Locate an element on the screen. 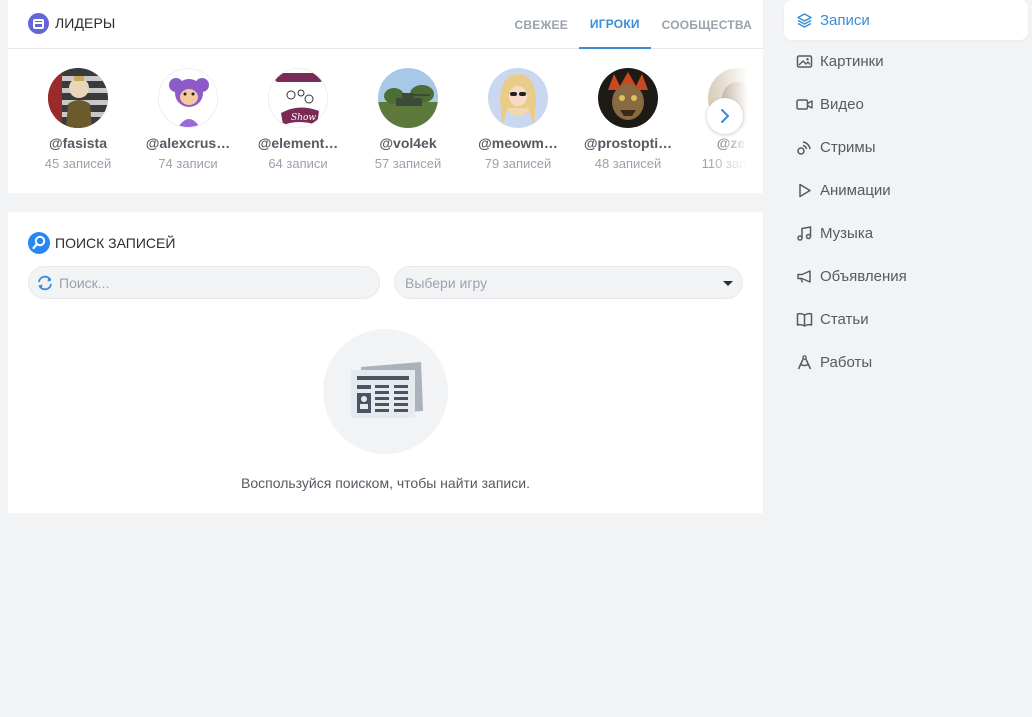  leader-item: @prostopti… 48 записей is located at coordinates (628, 119).